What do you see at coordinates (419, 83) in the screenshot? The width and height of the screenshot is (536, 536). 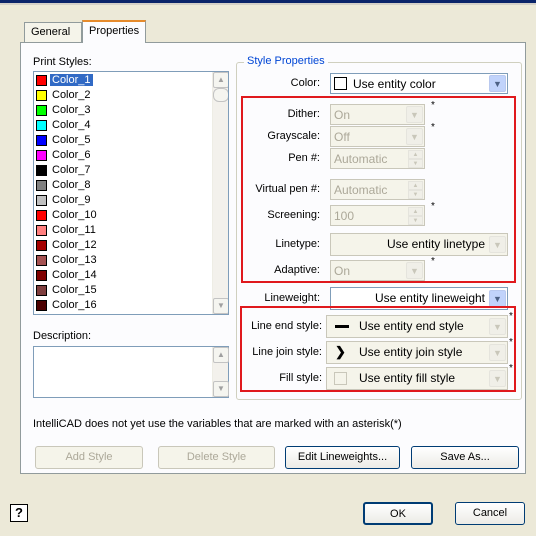 I see `color-combo: Use entity color ▼` at bounding box center [419, 83].